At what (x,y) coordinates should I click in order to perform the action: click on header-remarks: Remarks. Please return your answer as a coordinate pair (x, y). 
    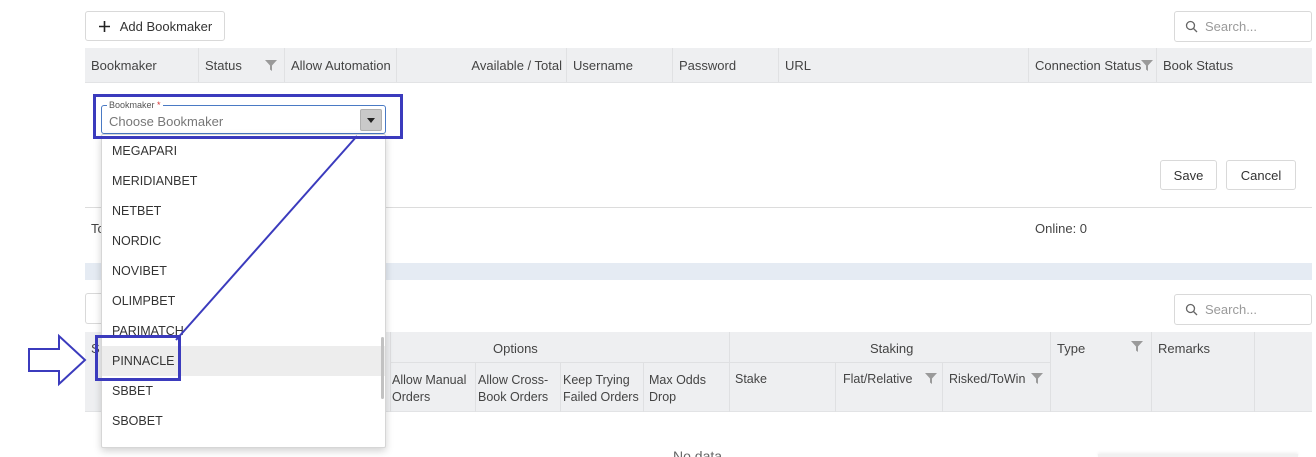
    Looking at the image, I should click on (1184, 348).